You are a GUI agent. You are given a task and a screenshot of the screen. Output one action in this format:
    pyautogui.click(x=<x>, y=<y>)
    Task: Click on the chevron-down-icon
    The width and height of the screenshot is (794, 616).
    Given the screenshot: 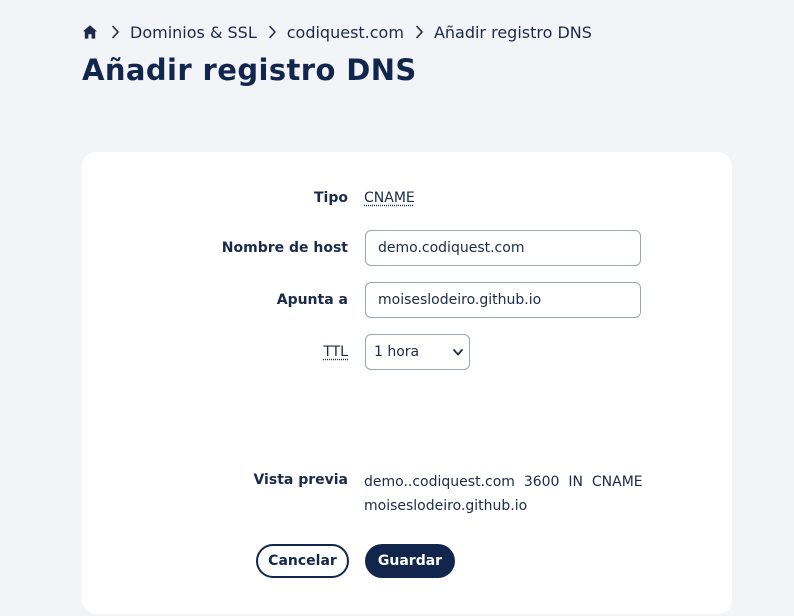 What is the action you would take?
    pyautogui.click(x=458, y=352)
    